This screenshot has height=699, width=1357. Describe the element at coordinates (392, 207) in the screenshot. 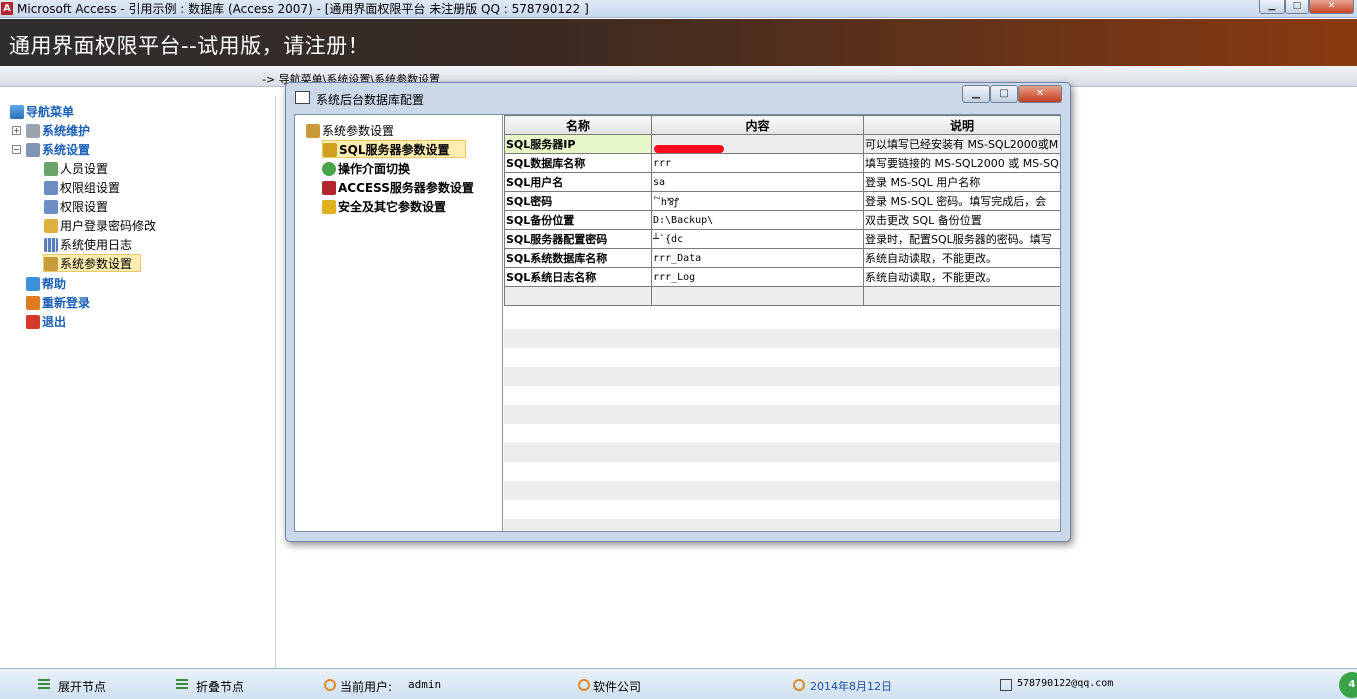

I see `tree-item-label: 安全及其它参数设置` at that location.